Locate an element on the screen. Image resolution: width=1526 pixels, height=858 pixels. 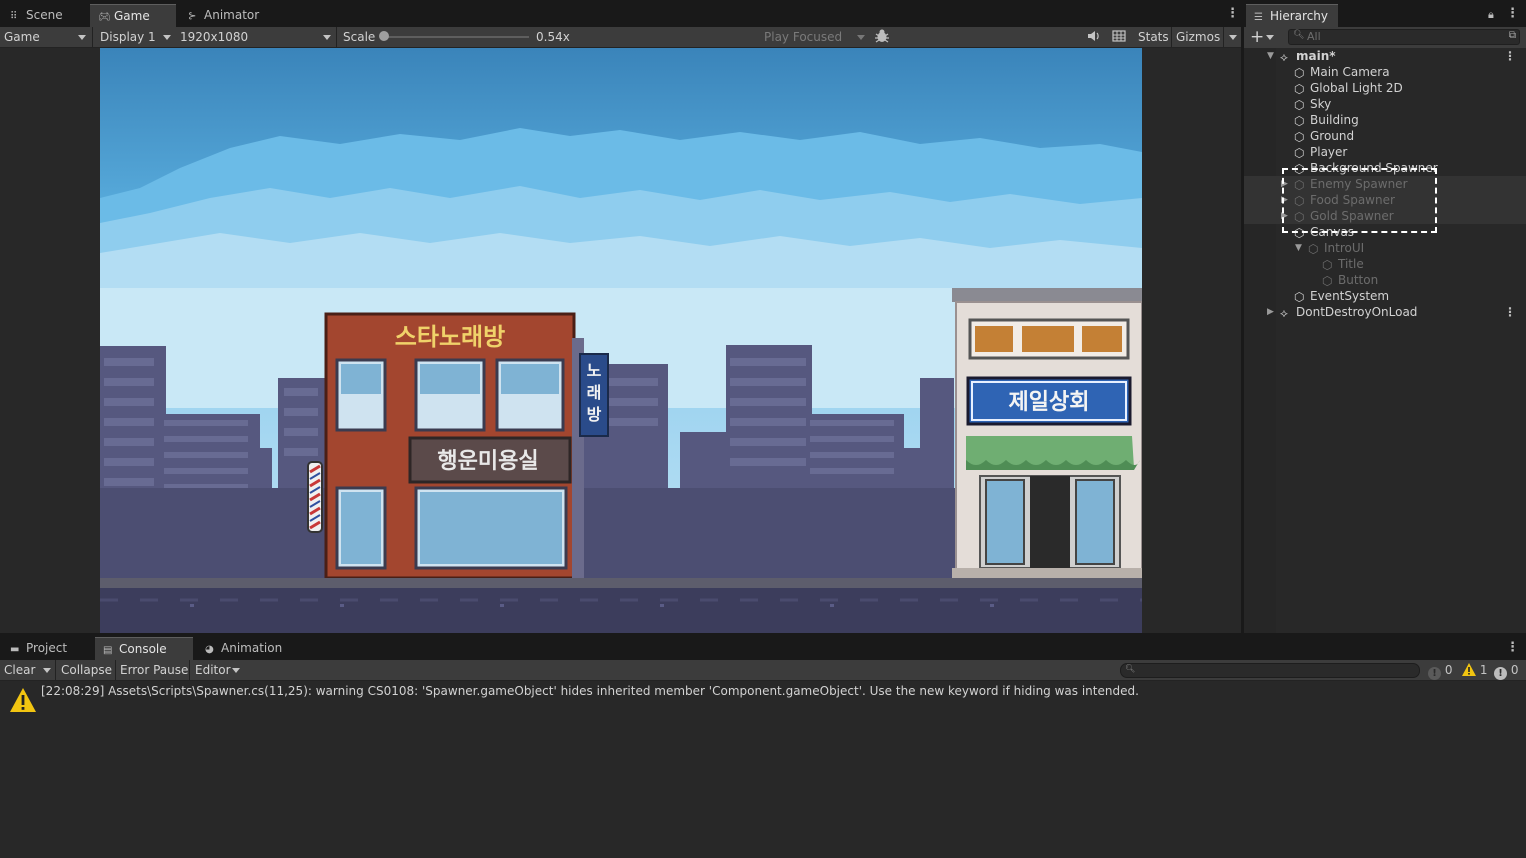
hierarchy-item: ▼ ⟡ main* ⋮ is located at coordinates (1385, 56).